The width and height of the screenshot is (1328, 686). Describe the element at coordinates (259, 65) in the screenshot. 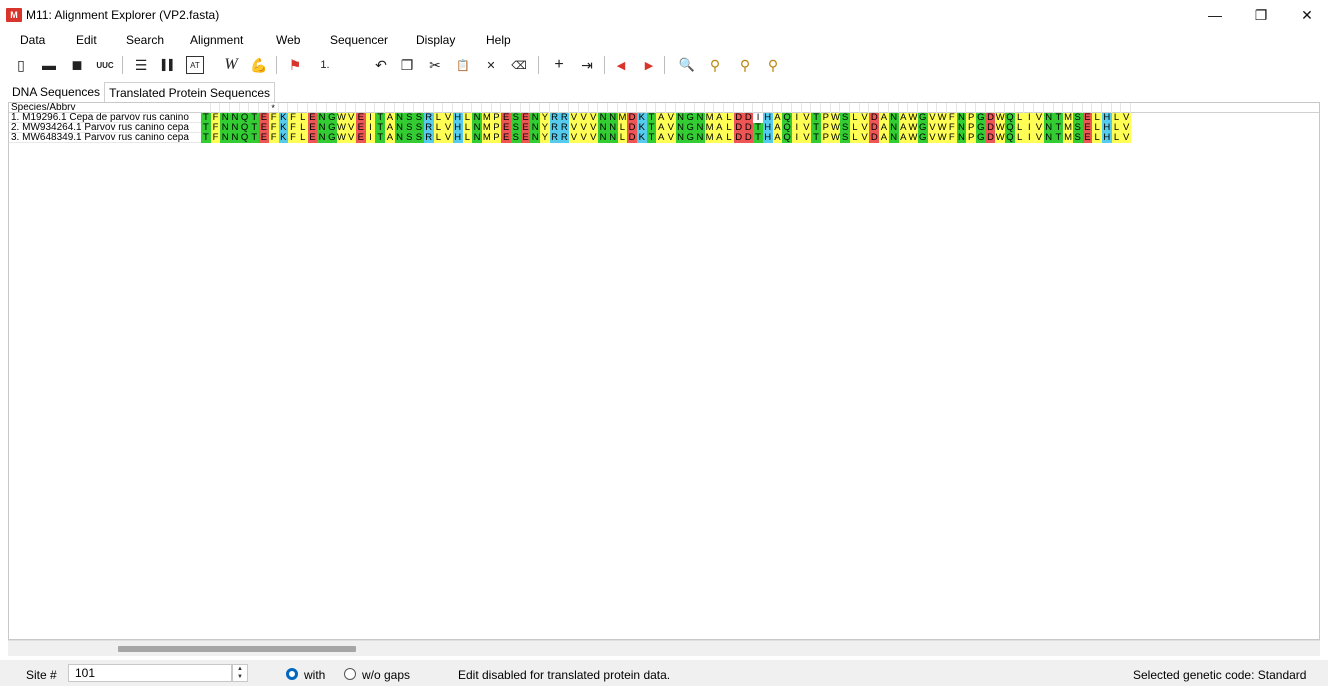

I see `muscle-icon: 💪` at that location.